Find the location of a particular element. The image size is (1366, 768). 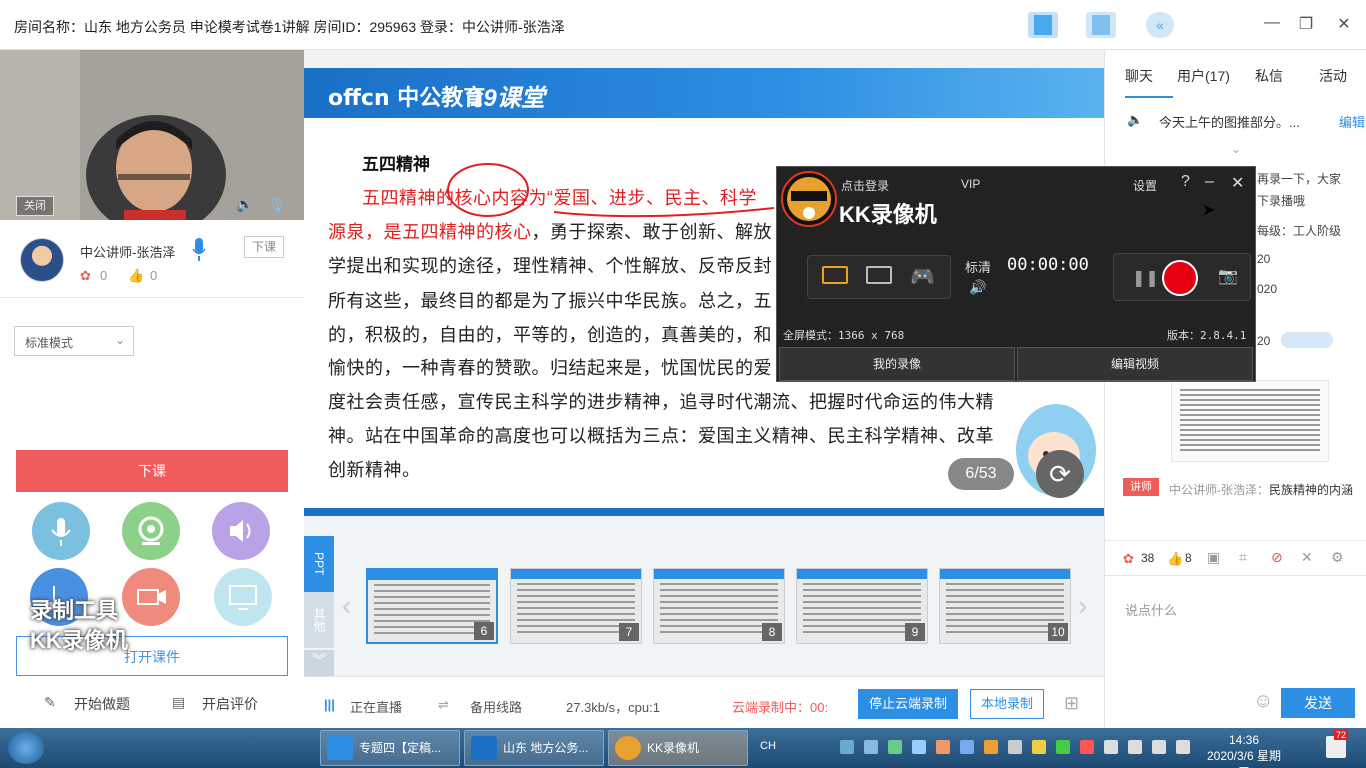

volume-icon: 🔊 is located at coordinates (977, 287).